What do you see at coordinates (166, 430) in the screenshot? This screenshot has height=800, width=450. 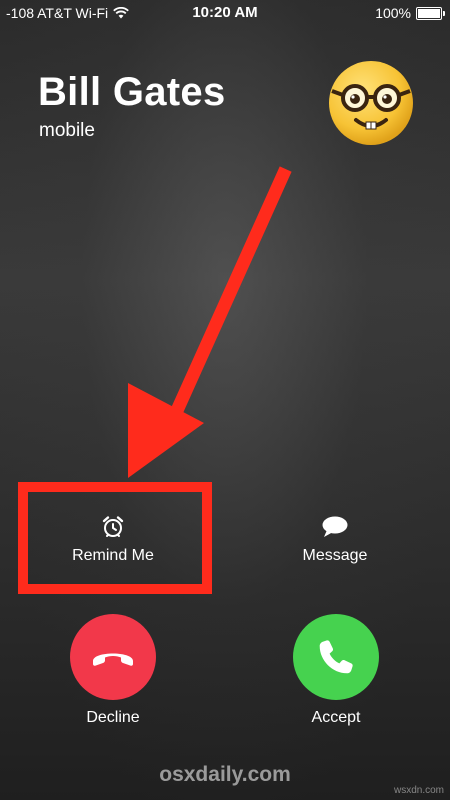 I see `annotation-arrow-head` at bounding box center [166, 430].